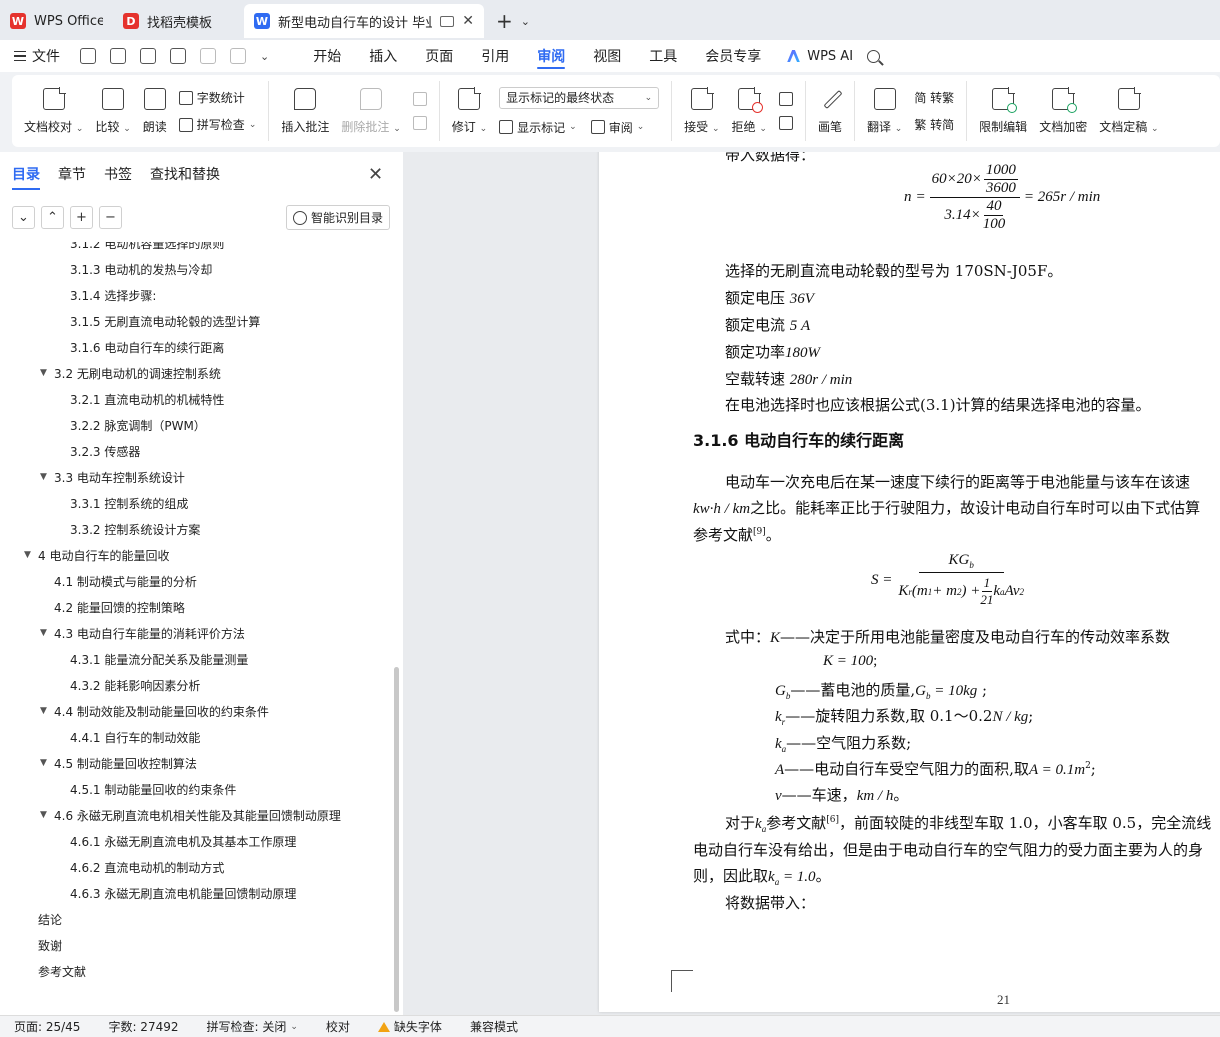 The image size is (1220, 1037). What do you see at coordinates (198, 555) in the screenshot?
I see `toc-item: ▼ 4 电动自行车的能量回收` at bounding box center [198, 555].